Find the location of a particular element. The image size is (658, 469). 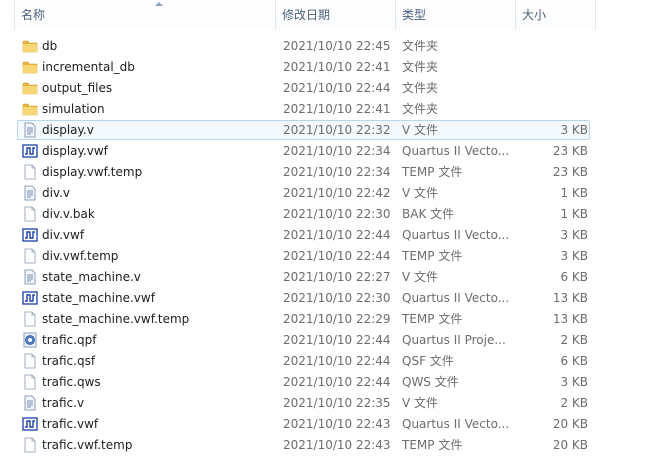

file-size: 20 KB is located at coordinates (570, 445).